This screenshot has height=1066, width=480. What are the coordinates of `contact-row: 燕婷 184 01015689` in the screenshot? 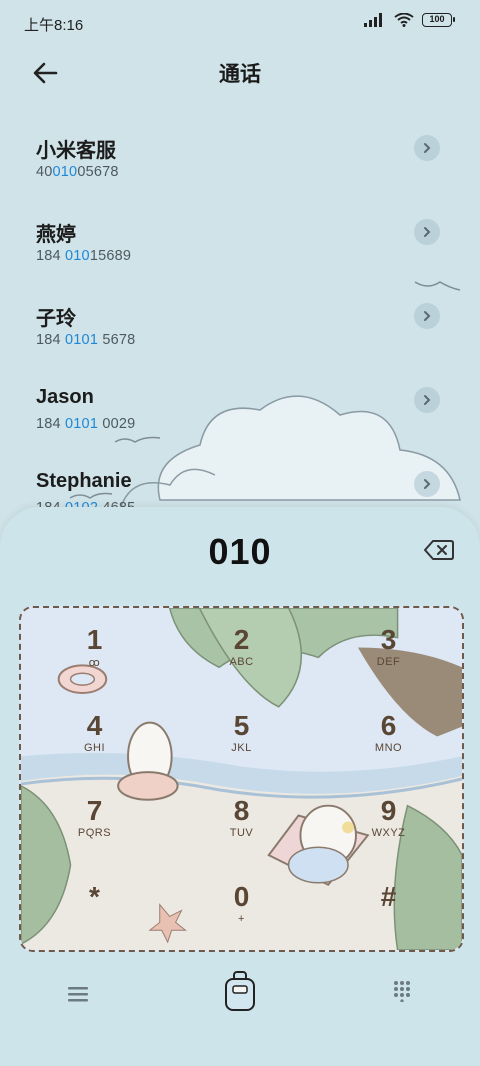 It's located at (240, 250).